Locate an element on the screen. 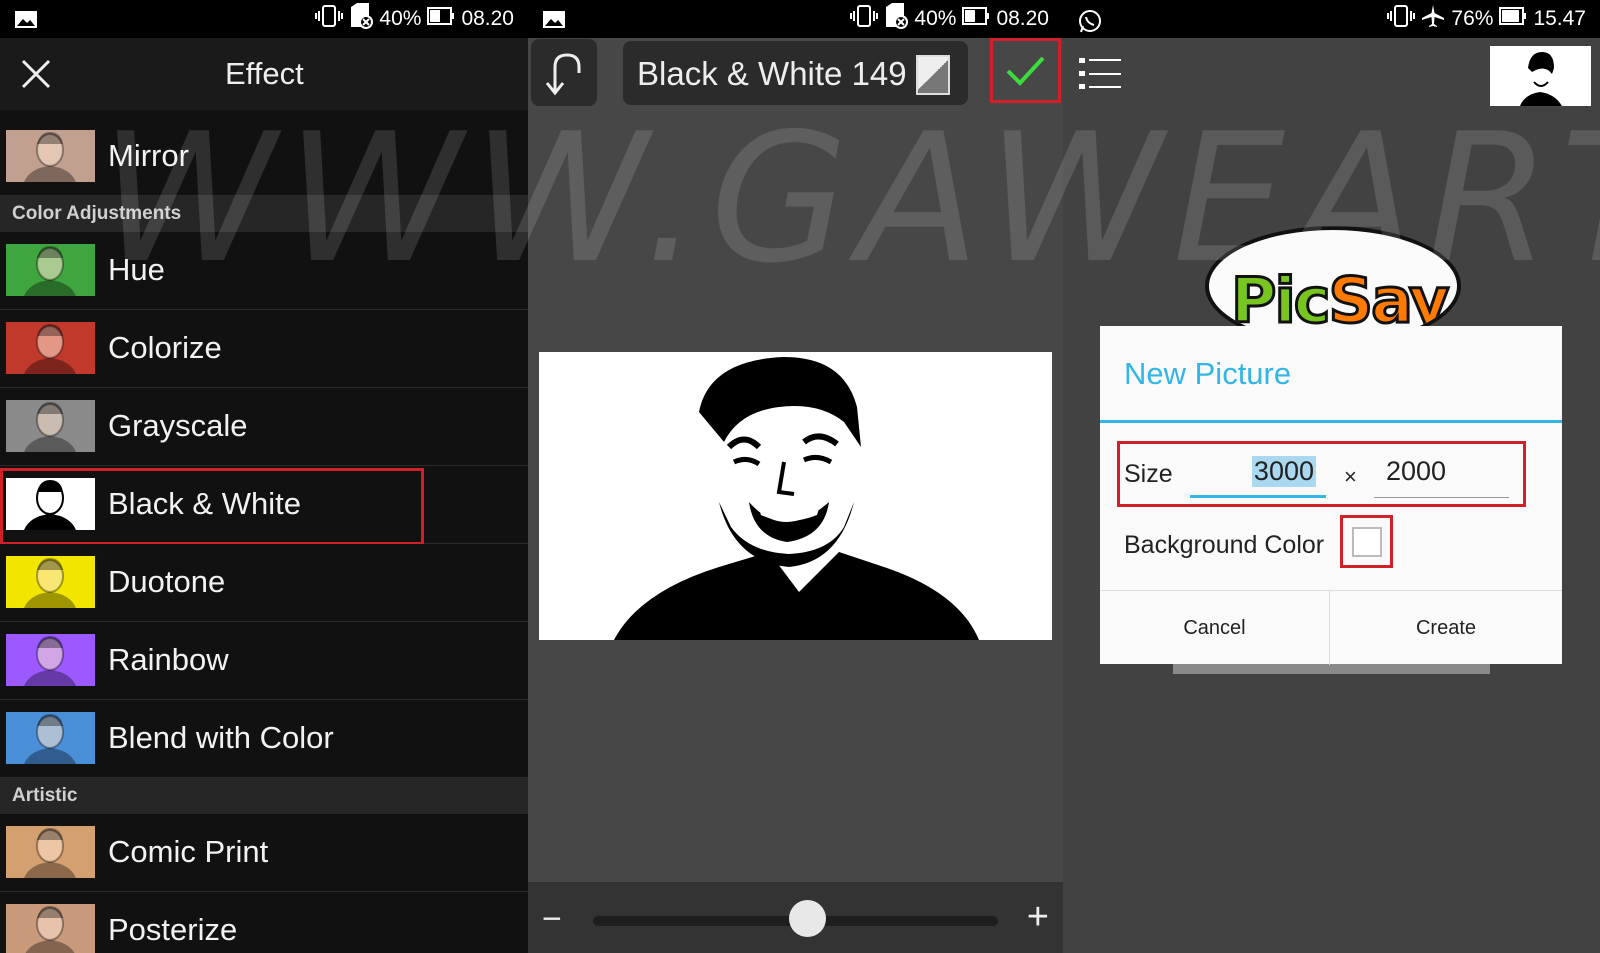 This screenshot has height=953, width=1600. effect-header: Effect is located at coordinates (264, 74).